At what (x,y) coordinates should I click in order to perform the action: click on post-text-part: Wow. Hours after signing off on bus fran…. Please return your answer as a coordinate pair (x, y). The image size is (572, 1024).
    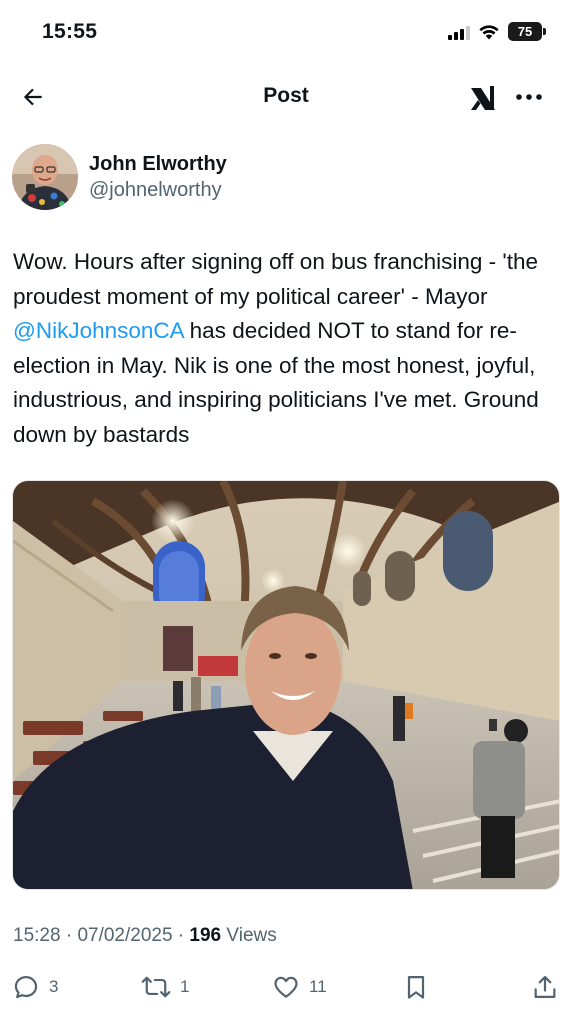
    Looking at the image, I should click on (275, 279).